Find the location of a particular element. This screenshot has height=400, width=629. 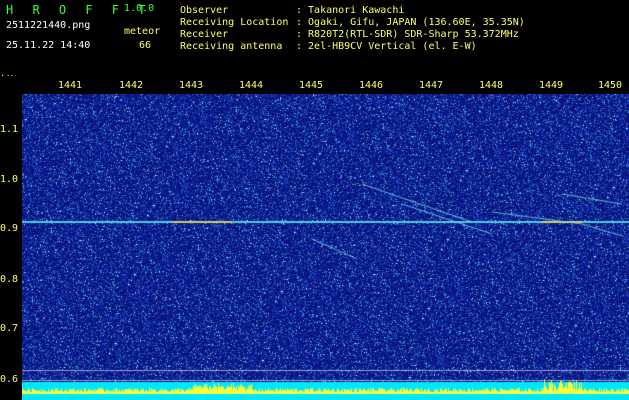

ytick-0-8: 0.8 is located at coordinates (9, 279).